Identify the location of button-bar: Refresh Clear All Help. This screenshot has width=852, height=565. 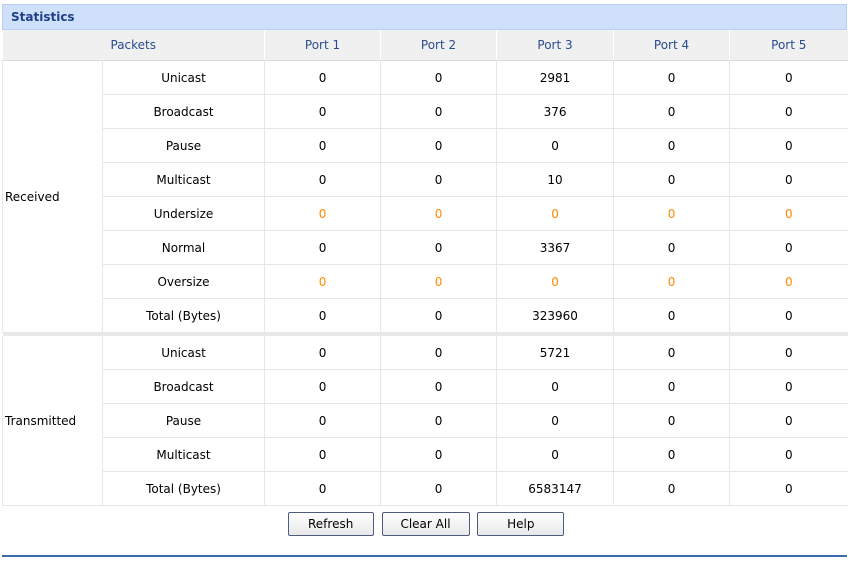
(426, 524).